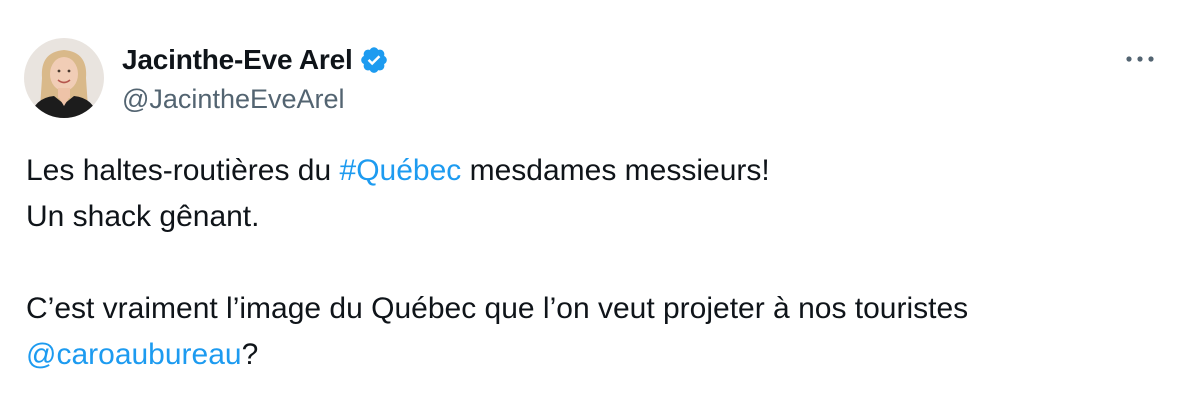  Describe the element at coordinates (237, 60) in the screenshot. I see `author-display-name: Jacinthe-Eve Arel` at that location.